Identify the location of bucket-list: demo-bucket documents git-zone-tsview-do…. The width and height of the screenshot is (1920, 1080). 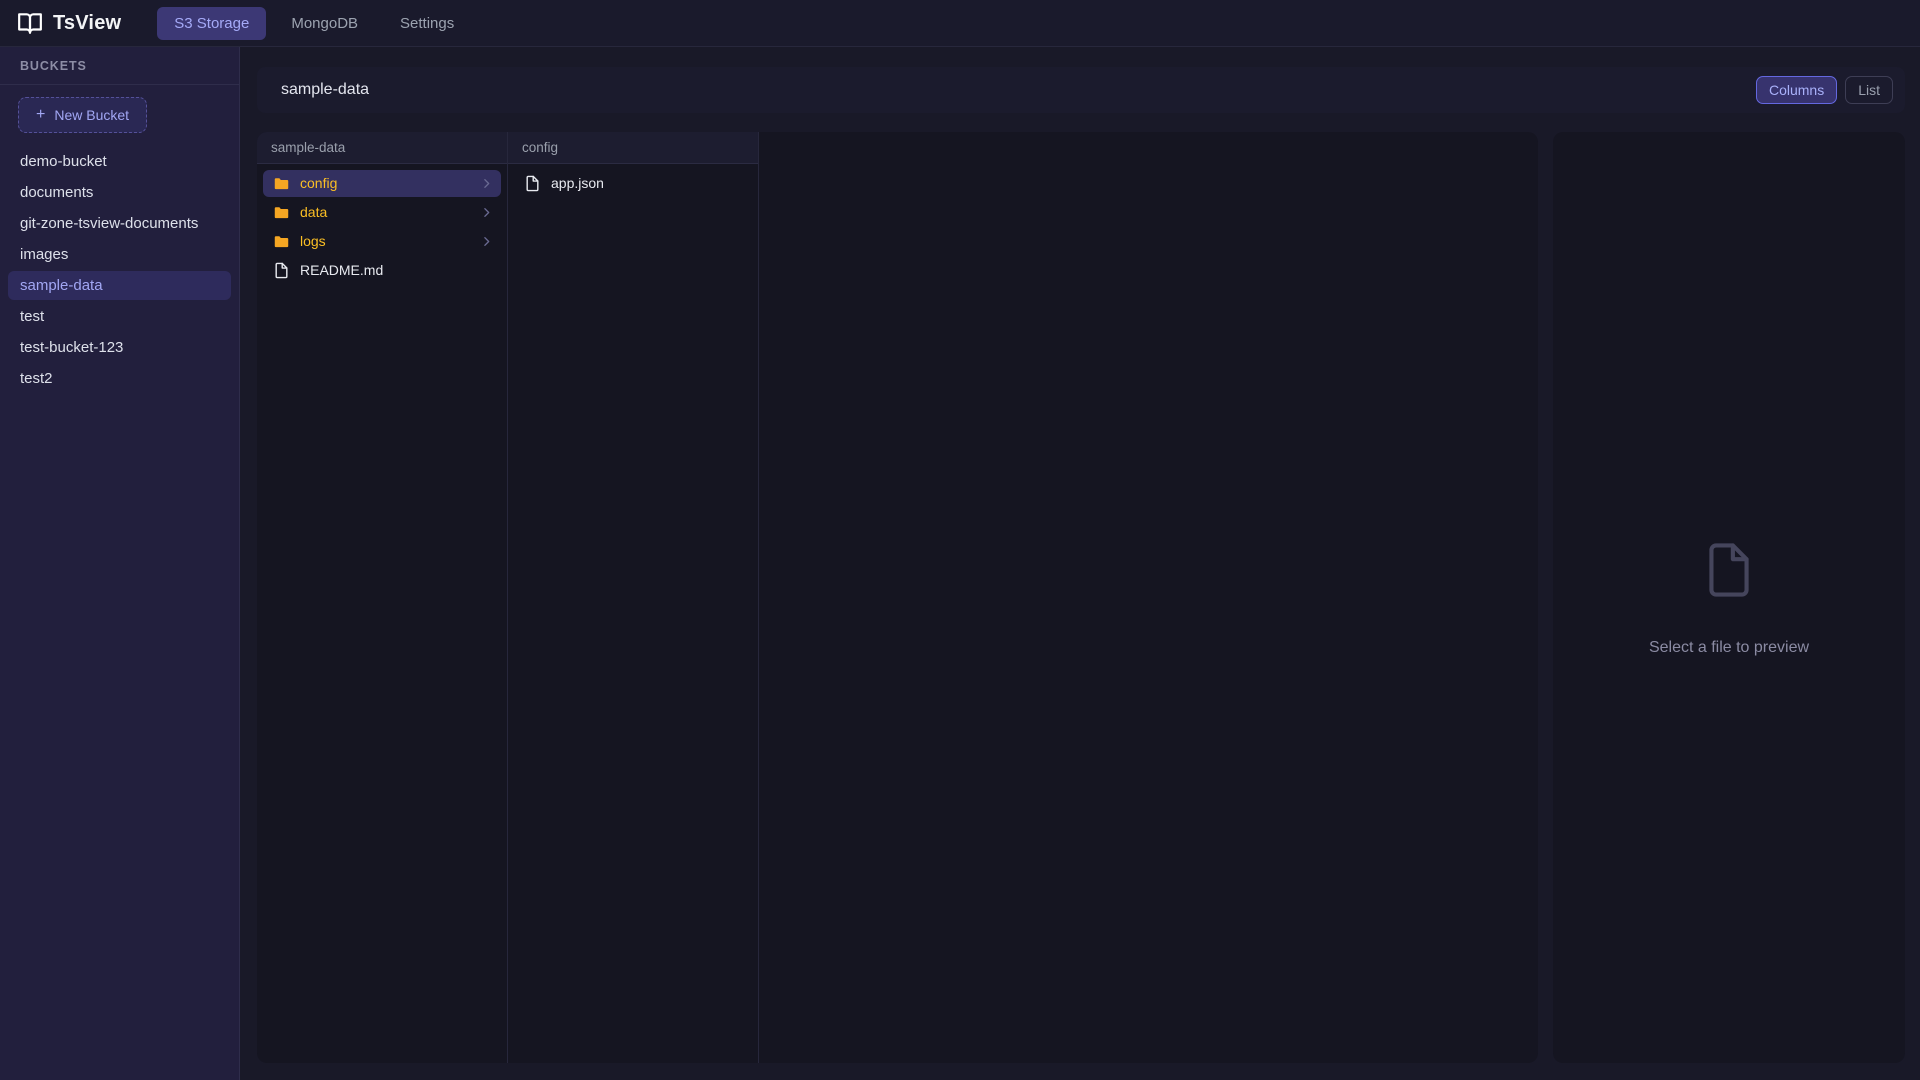
(119, 270).